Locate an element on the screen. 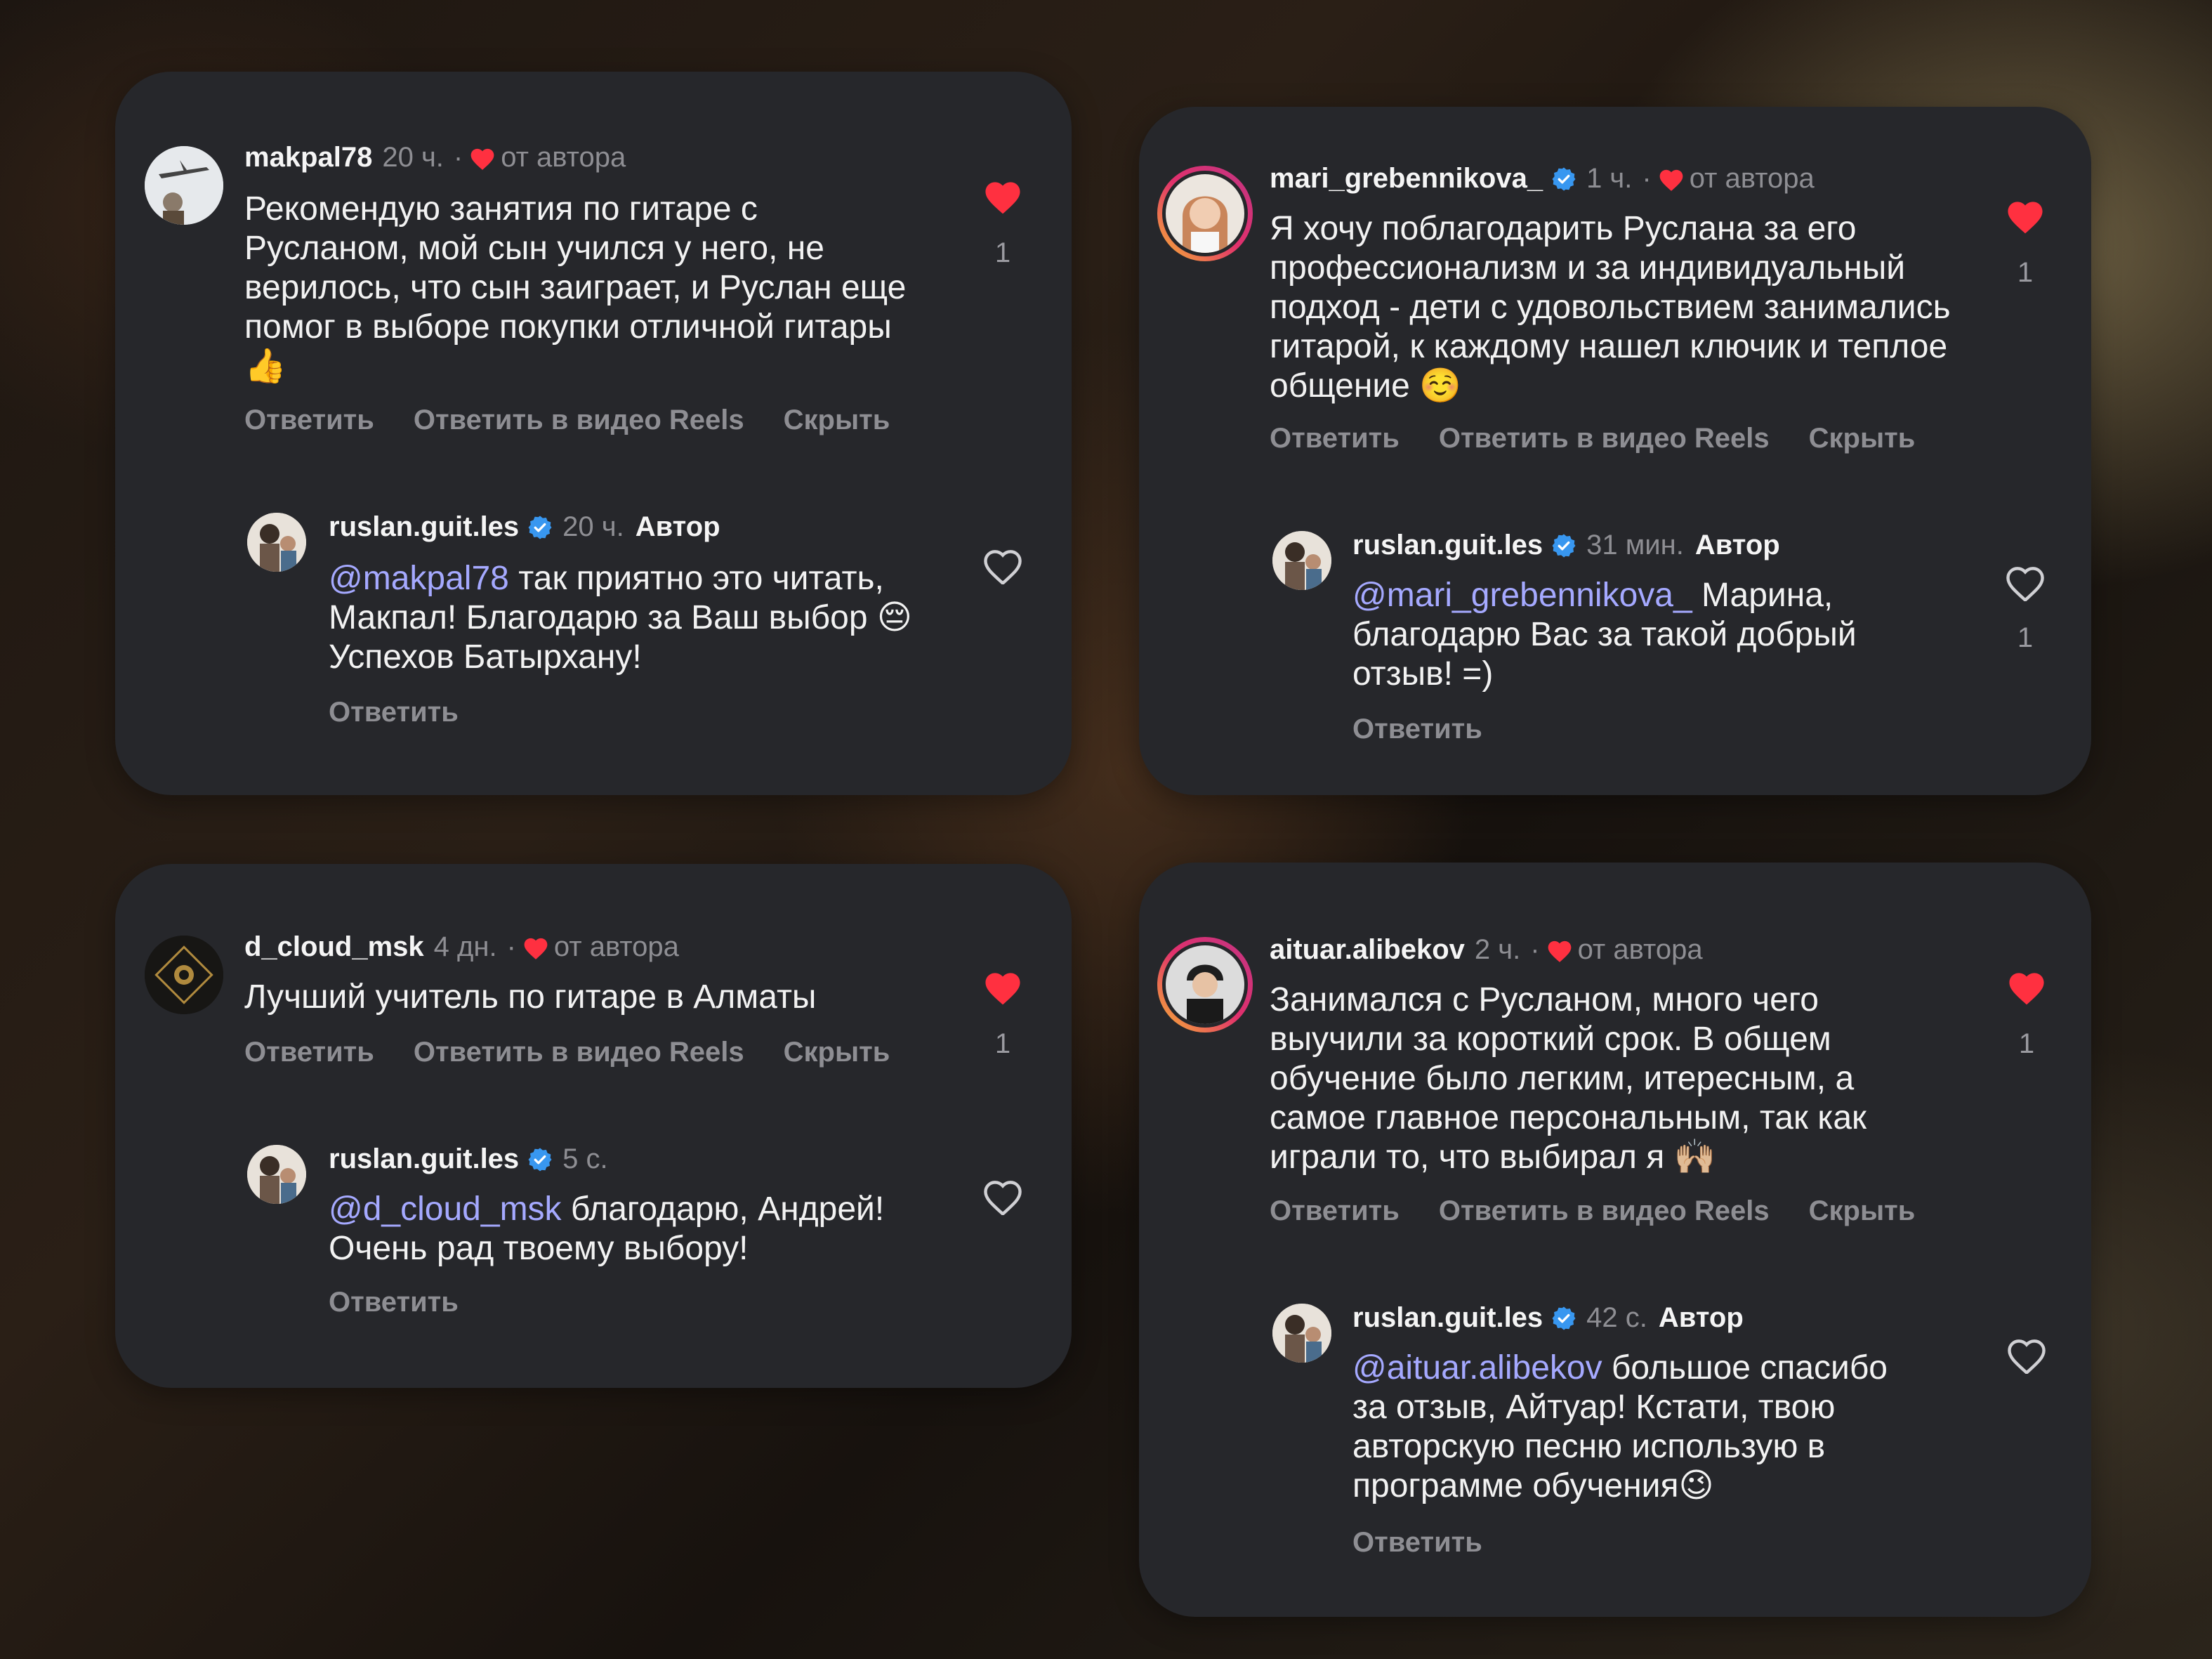  mention-link: @mari_grebennikova_ is located at coordinates (1522, 595).